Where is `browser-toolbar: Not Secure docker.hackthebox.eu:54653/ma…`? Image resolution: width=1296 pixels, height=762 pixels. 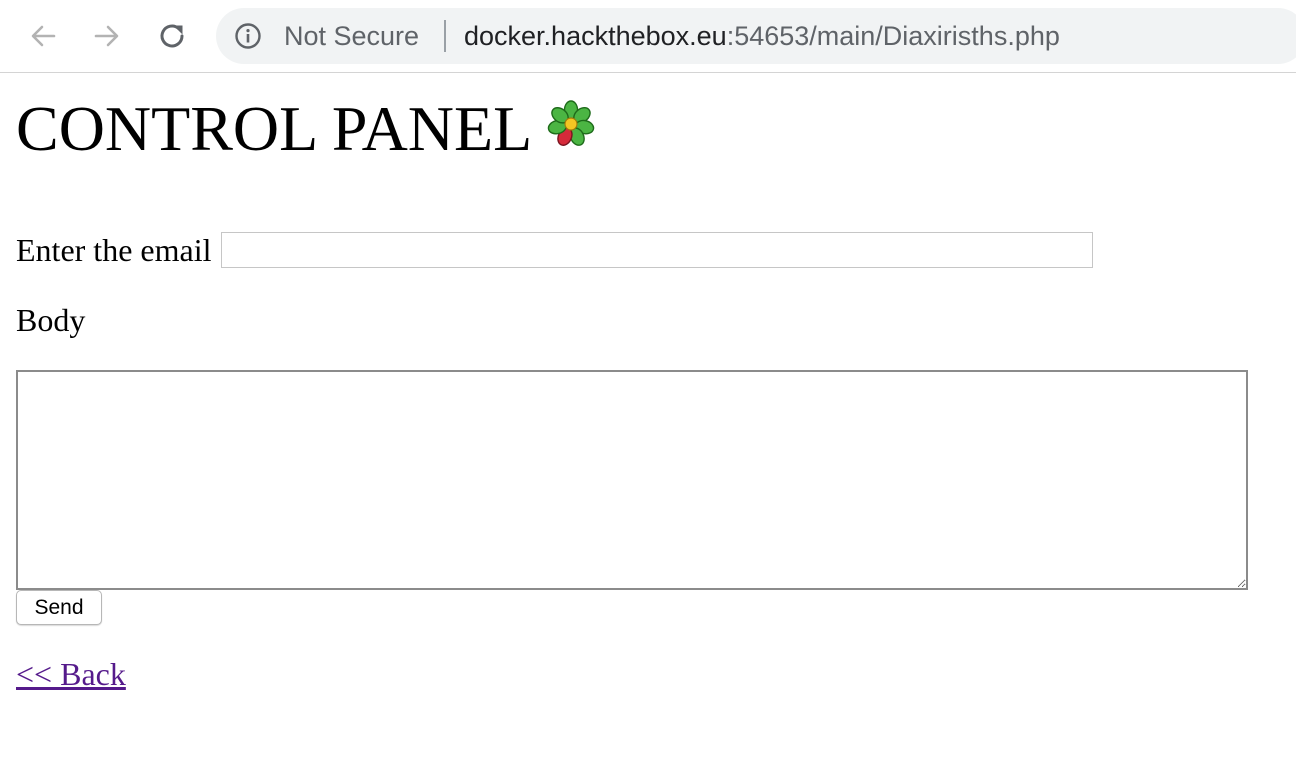 browser-toolbar: Not Secure docker.hackthebox.eu:54653/ma… is located at coordinates (648, 36).